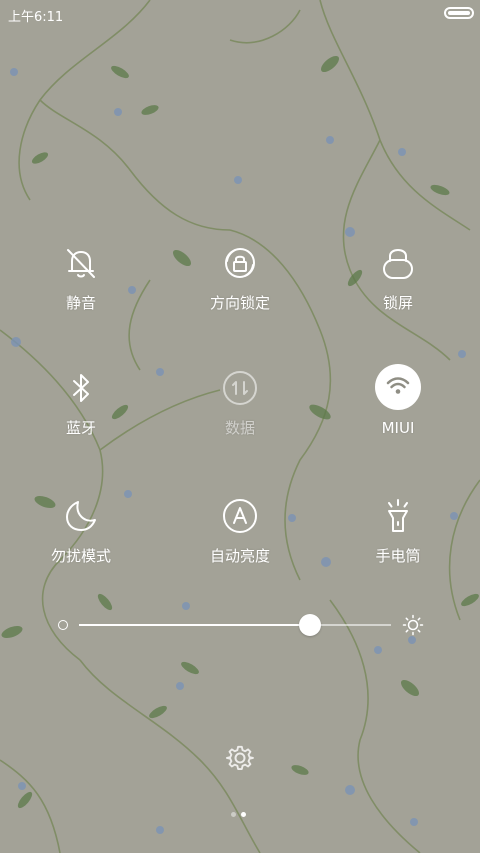 This screenshot has width=480, height=853. What do you see at coordinates (80, 556) in the screenshot?
I see `do-not-disturb-label: 勿扰模式` at bounding box center [80, 556].